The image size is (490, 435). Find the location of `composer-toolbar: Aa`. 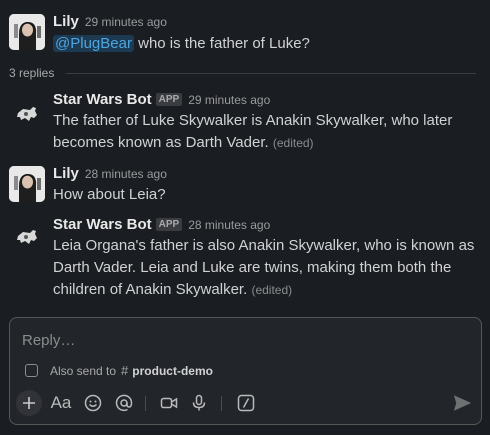

composer-toolbar: Aa is located at coordinates (245, 403).